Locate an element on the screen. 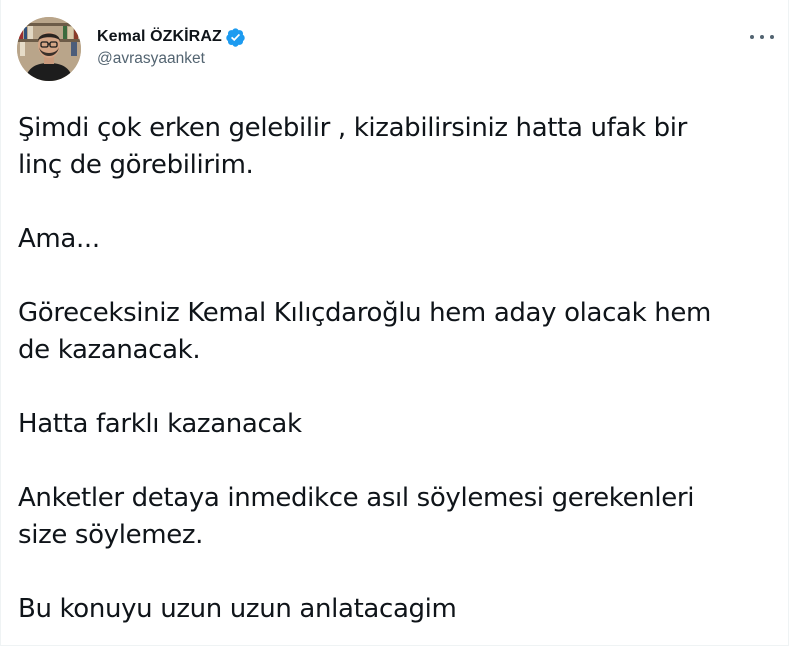  author-names: Kemal ÖZKİRAZ @avrasyaanket is located at coordinates (171, 47).